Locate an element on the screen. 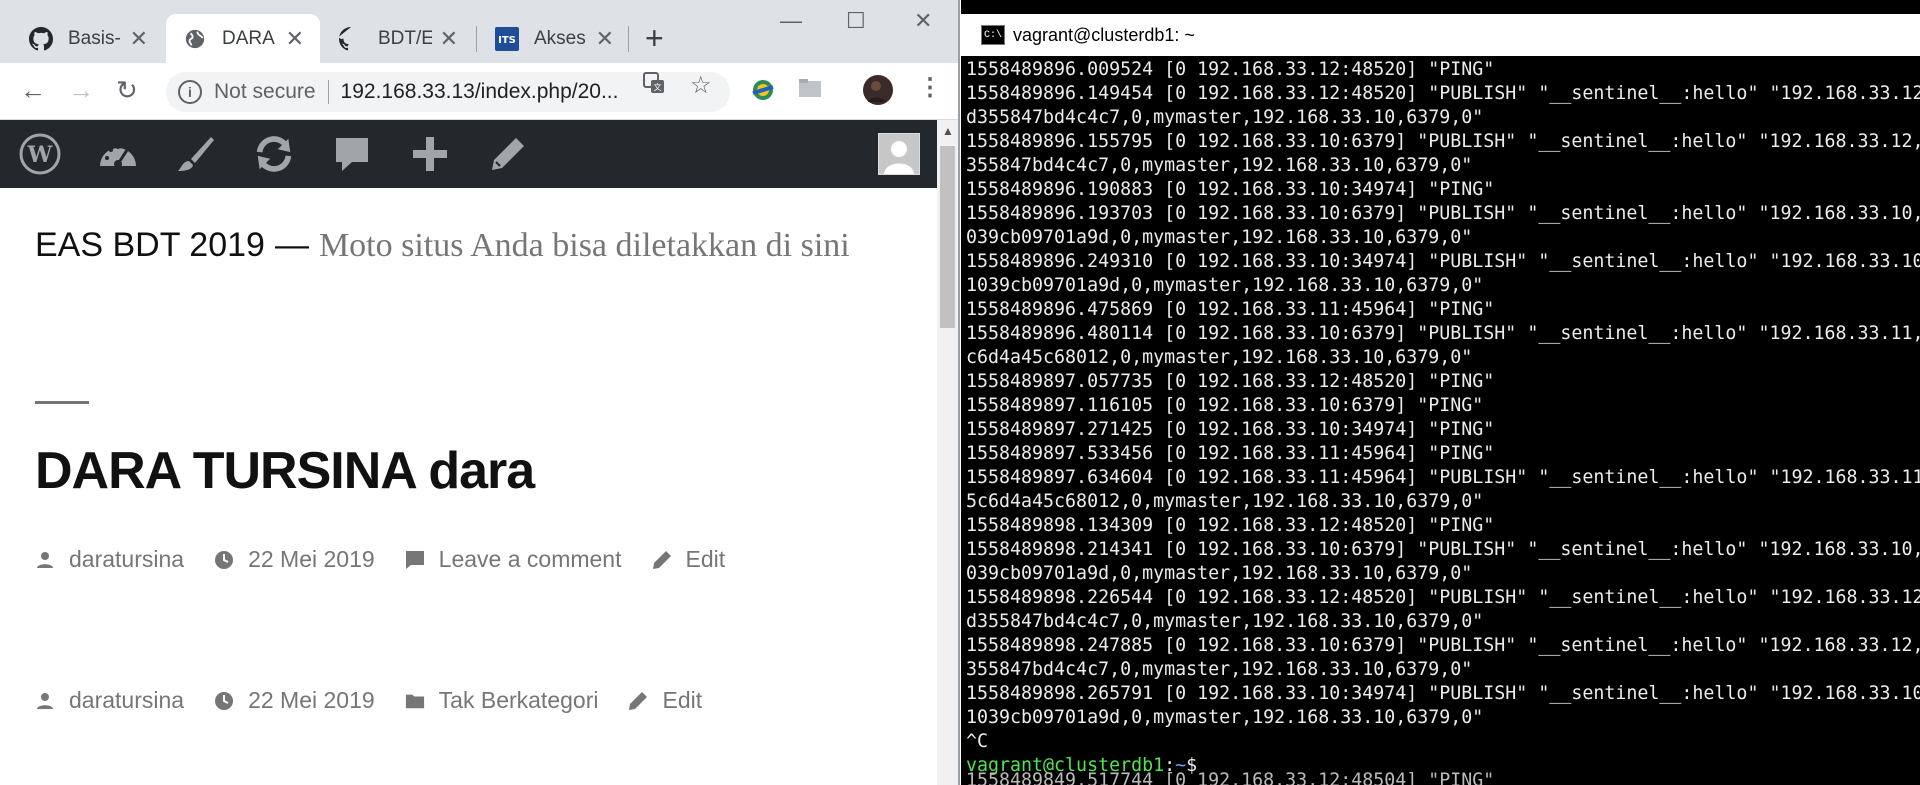 This screenshot has height=785, width=1920. terminal-title: vagrant@clusterdb1: ~ is located at coordinates (1104, 34).